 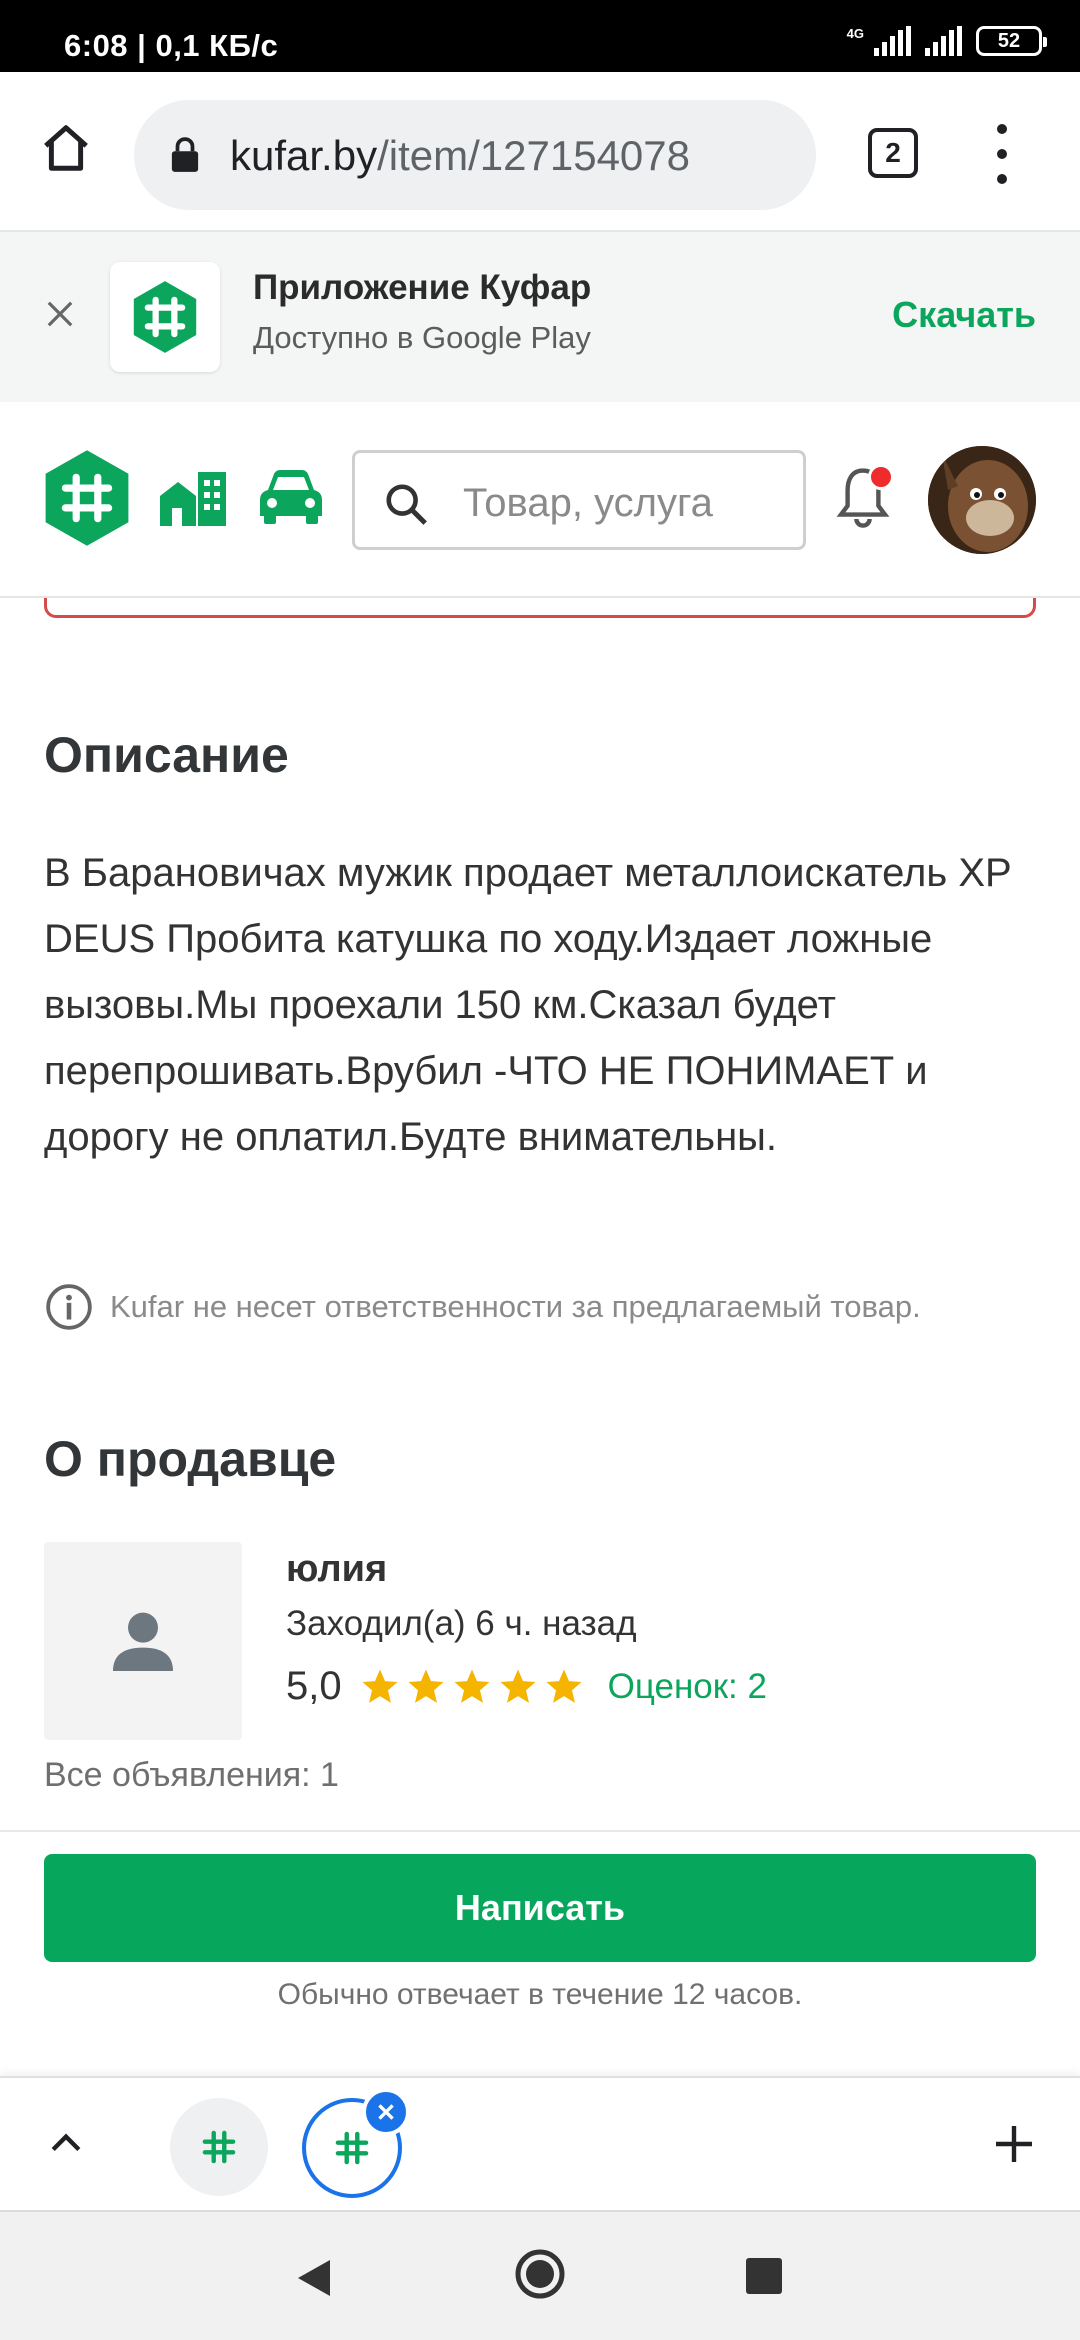 I want to click on download-link: Скачать, so click(x=964, y=315).